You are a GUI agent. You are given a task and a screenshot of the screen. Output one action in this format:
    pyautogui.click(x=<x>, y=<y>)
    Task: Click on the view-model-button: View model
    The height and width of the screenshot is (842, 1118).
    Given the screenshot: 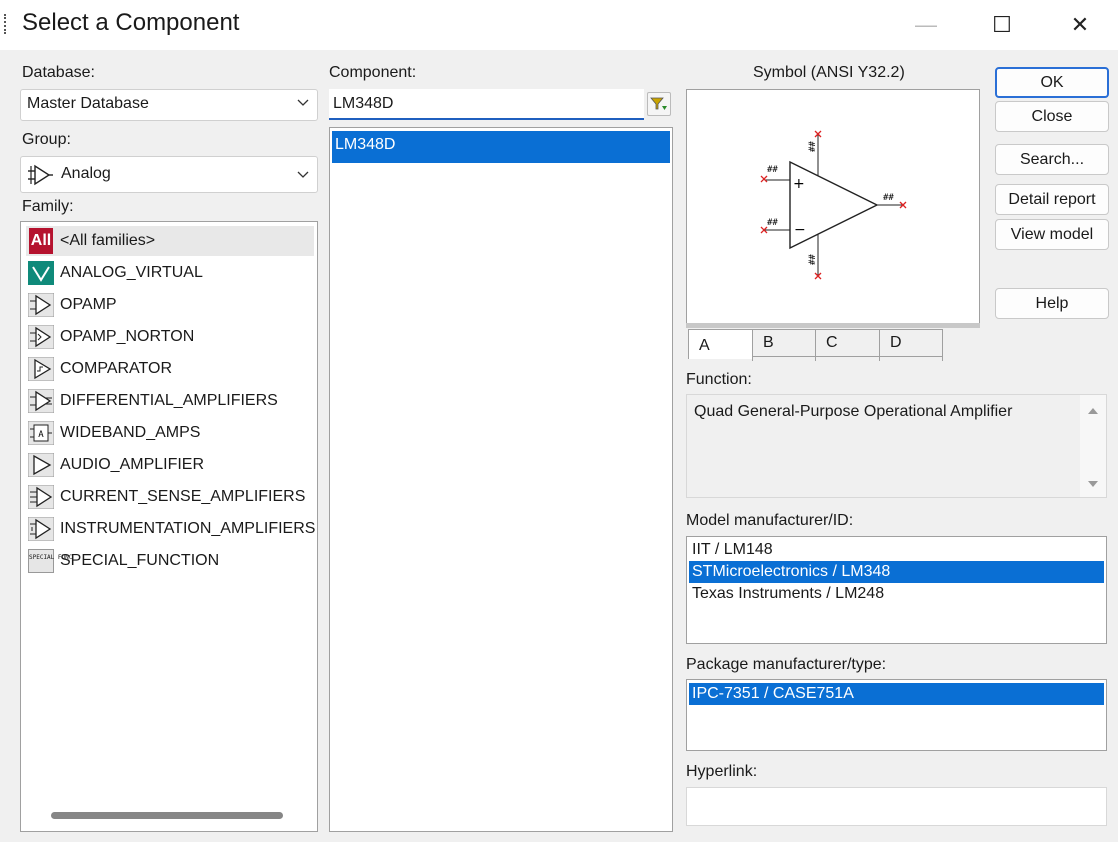 What is the action you would take?
    pyautogui.click(x=1052, y=234)
    